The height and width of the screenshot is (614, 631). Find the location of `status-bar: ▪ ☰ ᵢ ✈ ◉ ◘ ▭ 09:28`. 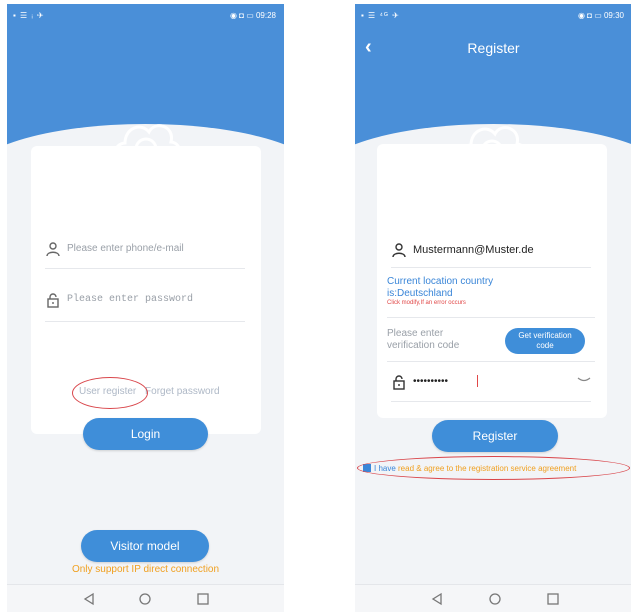

status-bar: ▪ ☰ ᵢ ✈ ◉ ◘ ▭ 09:28 is located at coordinates (145, 15).